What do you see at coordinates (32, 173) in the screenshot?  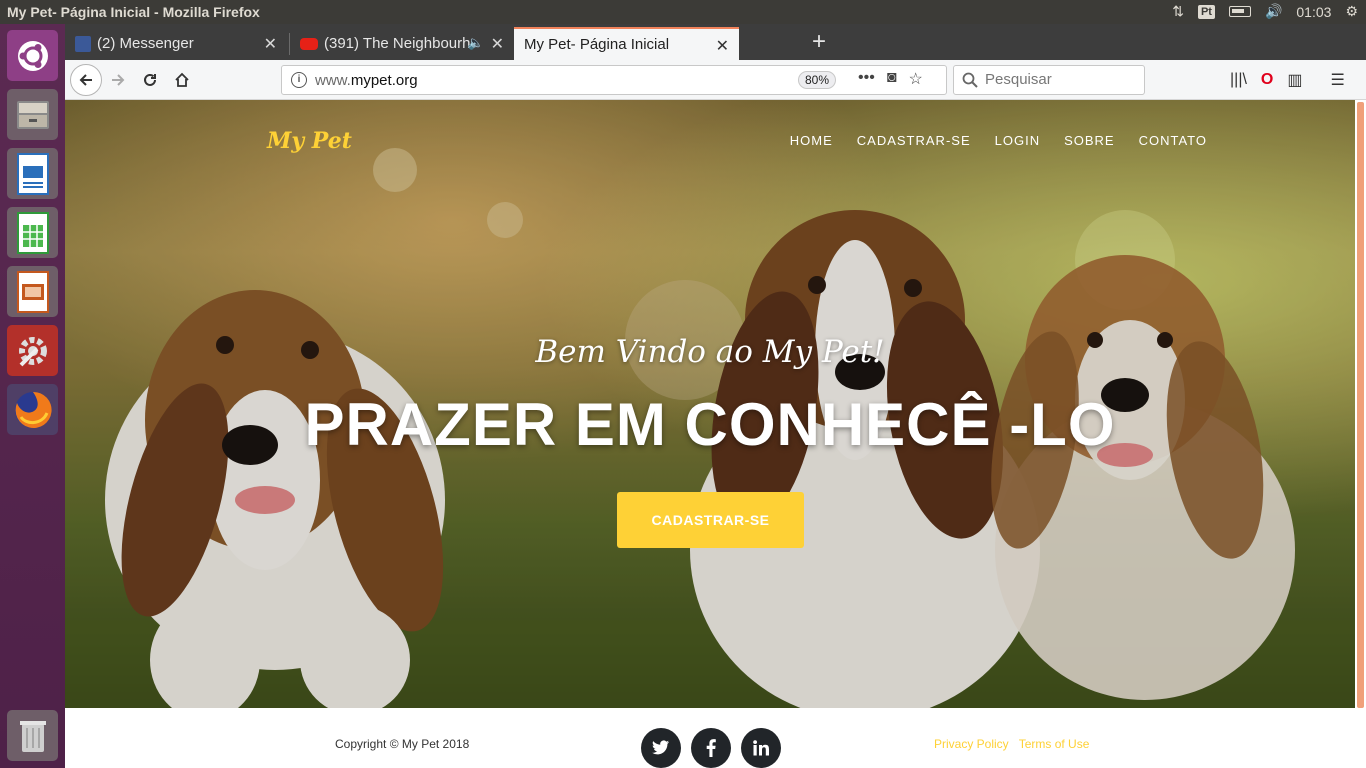 I see `writer-icon` at bounding box center [32, 173].